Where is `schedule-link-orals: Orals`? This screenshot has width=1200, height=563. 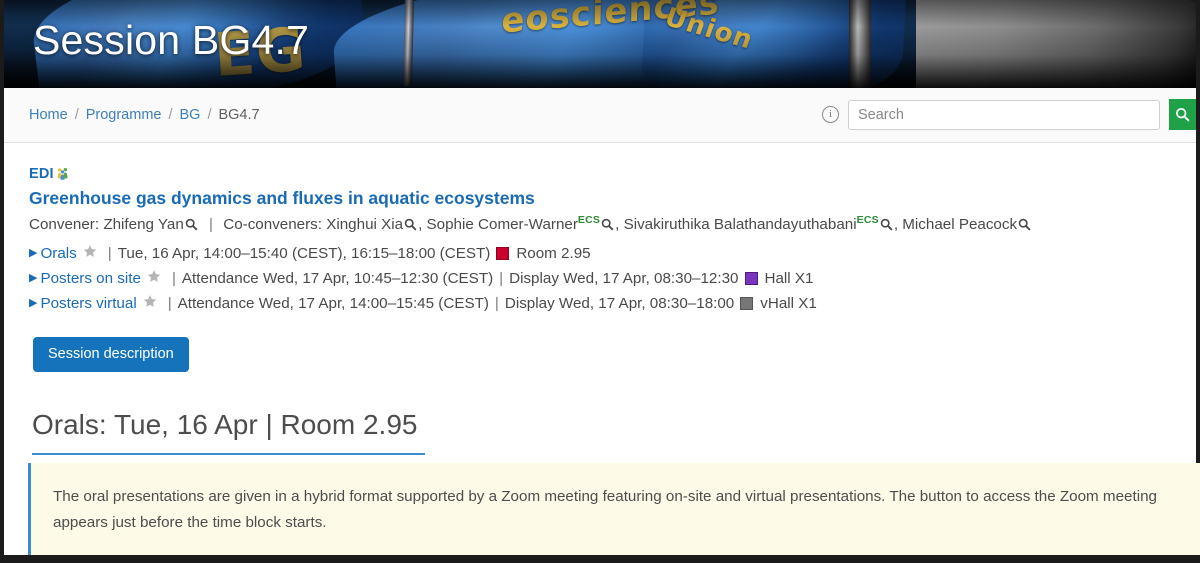
schedule-link-orals: Orals is located at coordinates (58, 253).